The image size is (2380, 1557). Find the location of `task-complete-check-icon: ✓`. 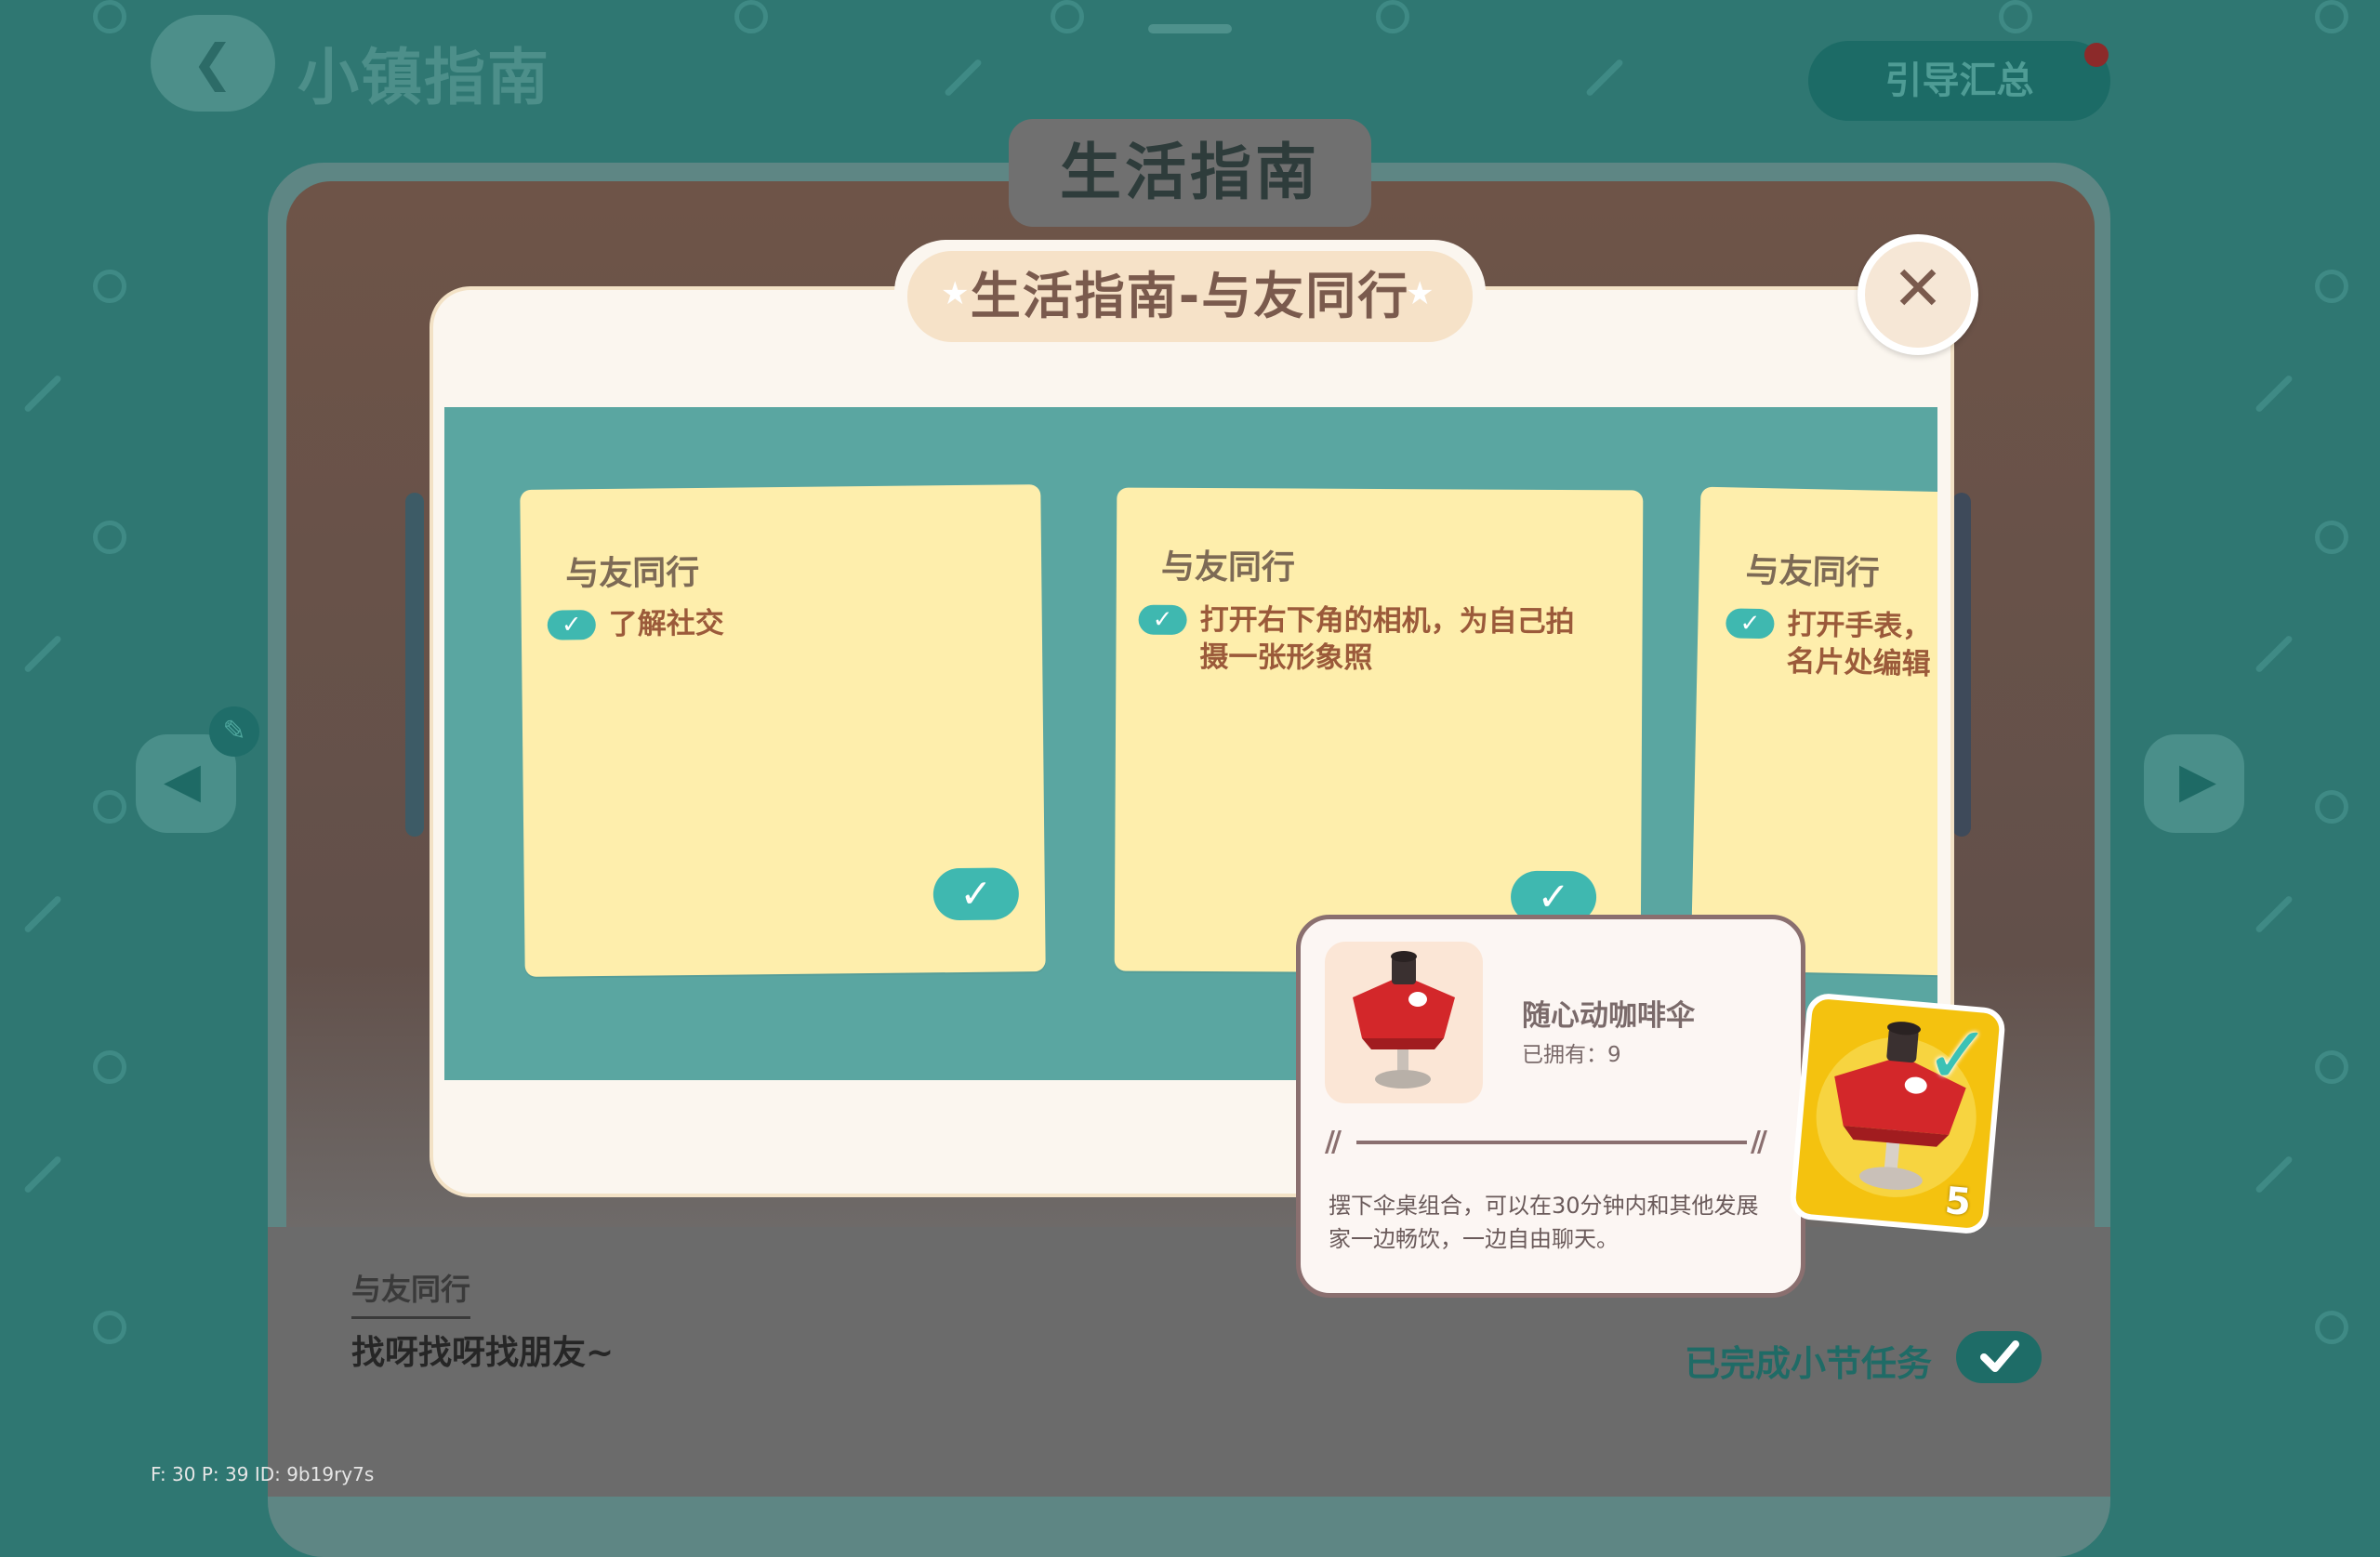

task-complete-check-icon: ✓ is located at coordinates (976, 894).